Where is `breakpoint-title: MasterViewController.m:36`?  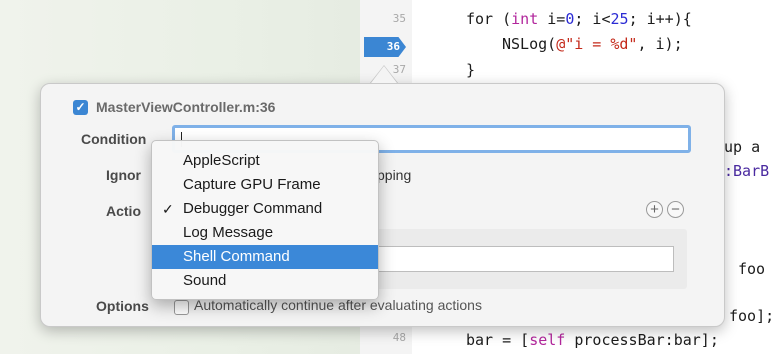 breakpoint-title: MasterViewController.m:36 is located at coordinates (186, 107).